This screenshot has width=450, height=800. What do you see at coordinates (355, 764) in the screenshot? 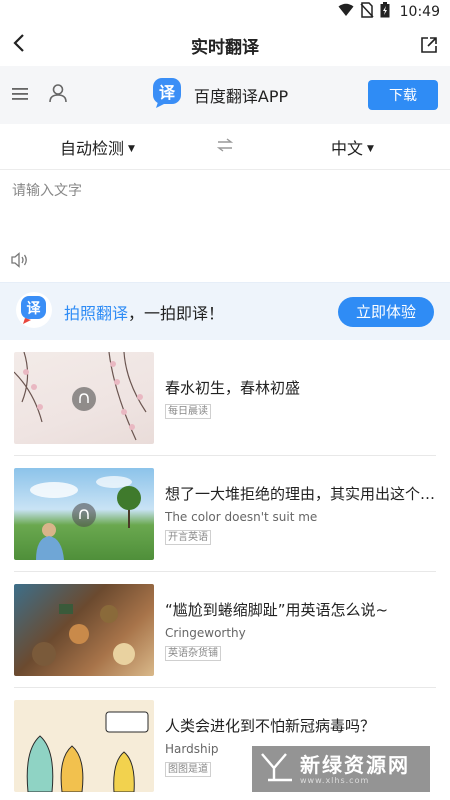
I see `watermark-text: 新绿资源网` at bounding box center [355, 764].